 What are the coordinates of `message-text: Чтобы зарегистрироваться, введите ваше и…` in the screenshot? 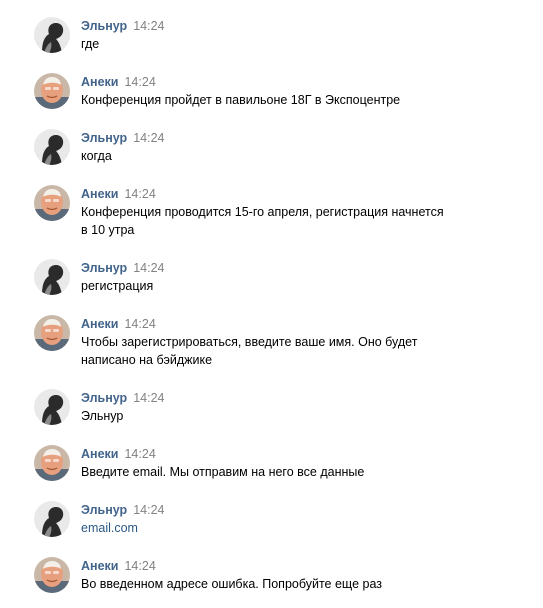 It's located at (249, 351).